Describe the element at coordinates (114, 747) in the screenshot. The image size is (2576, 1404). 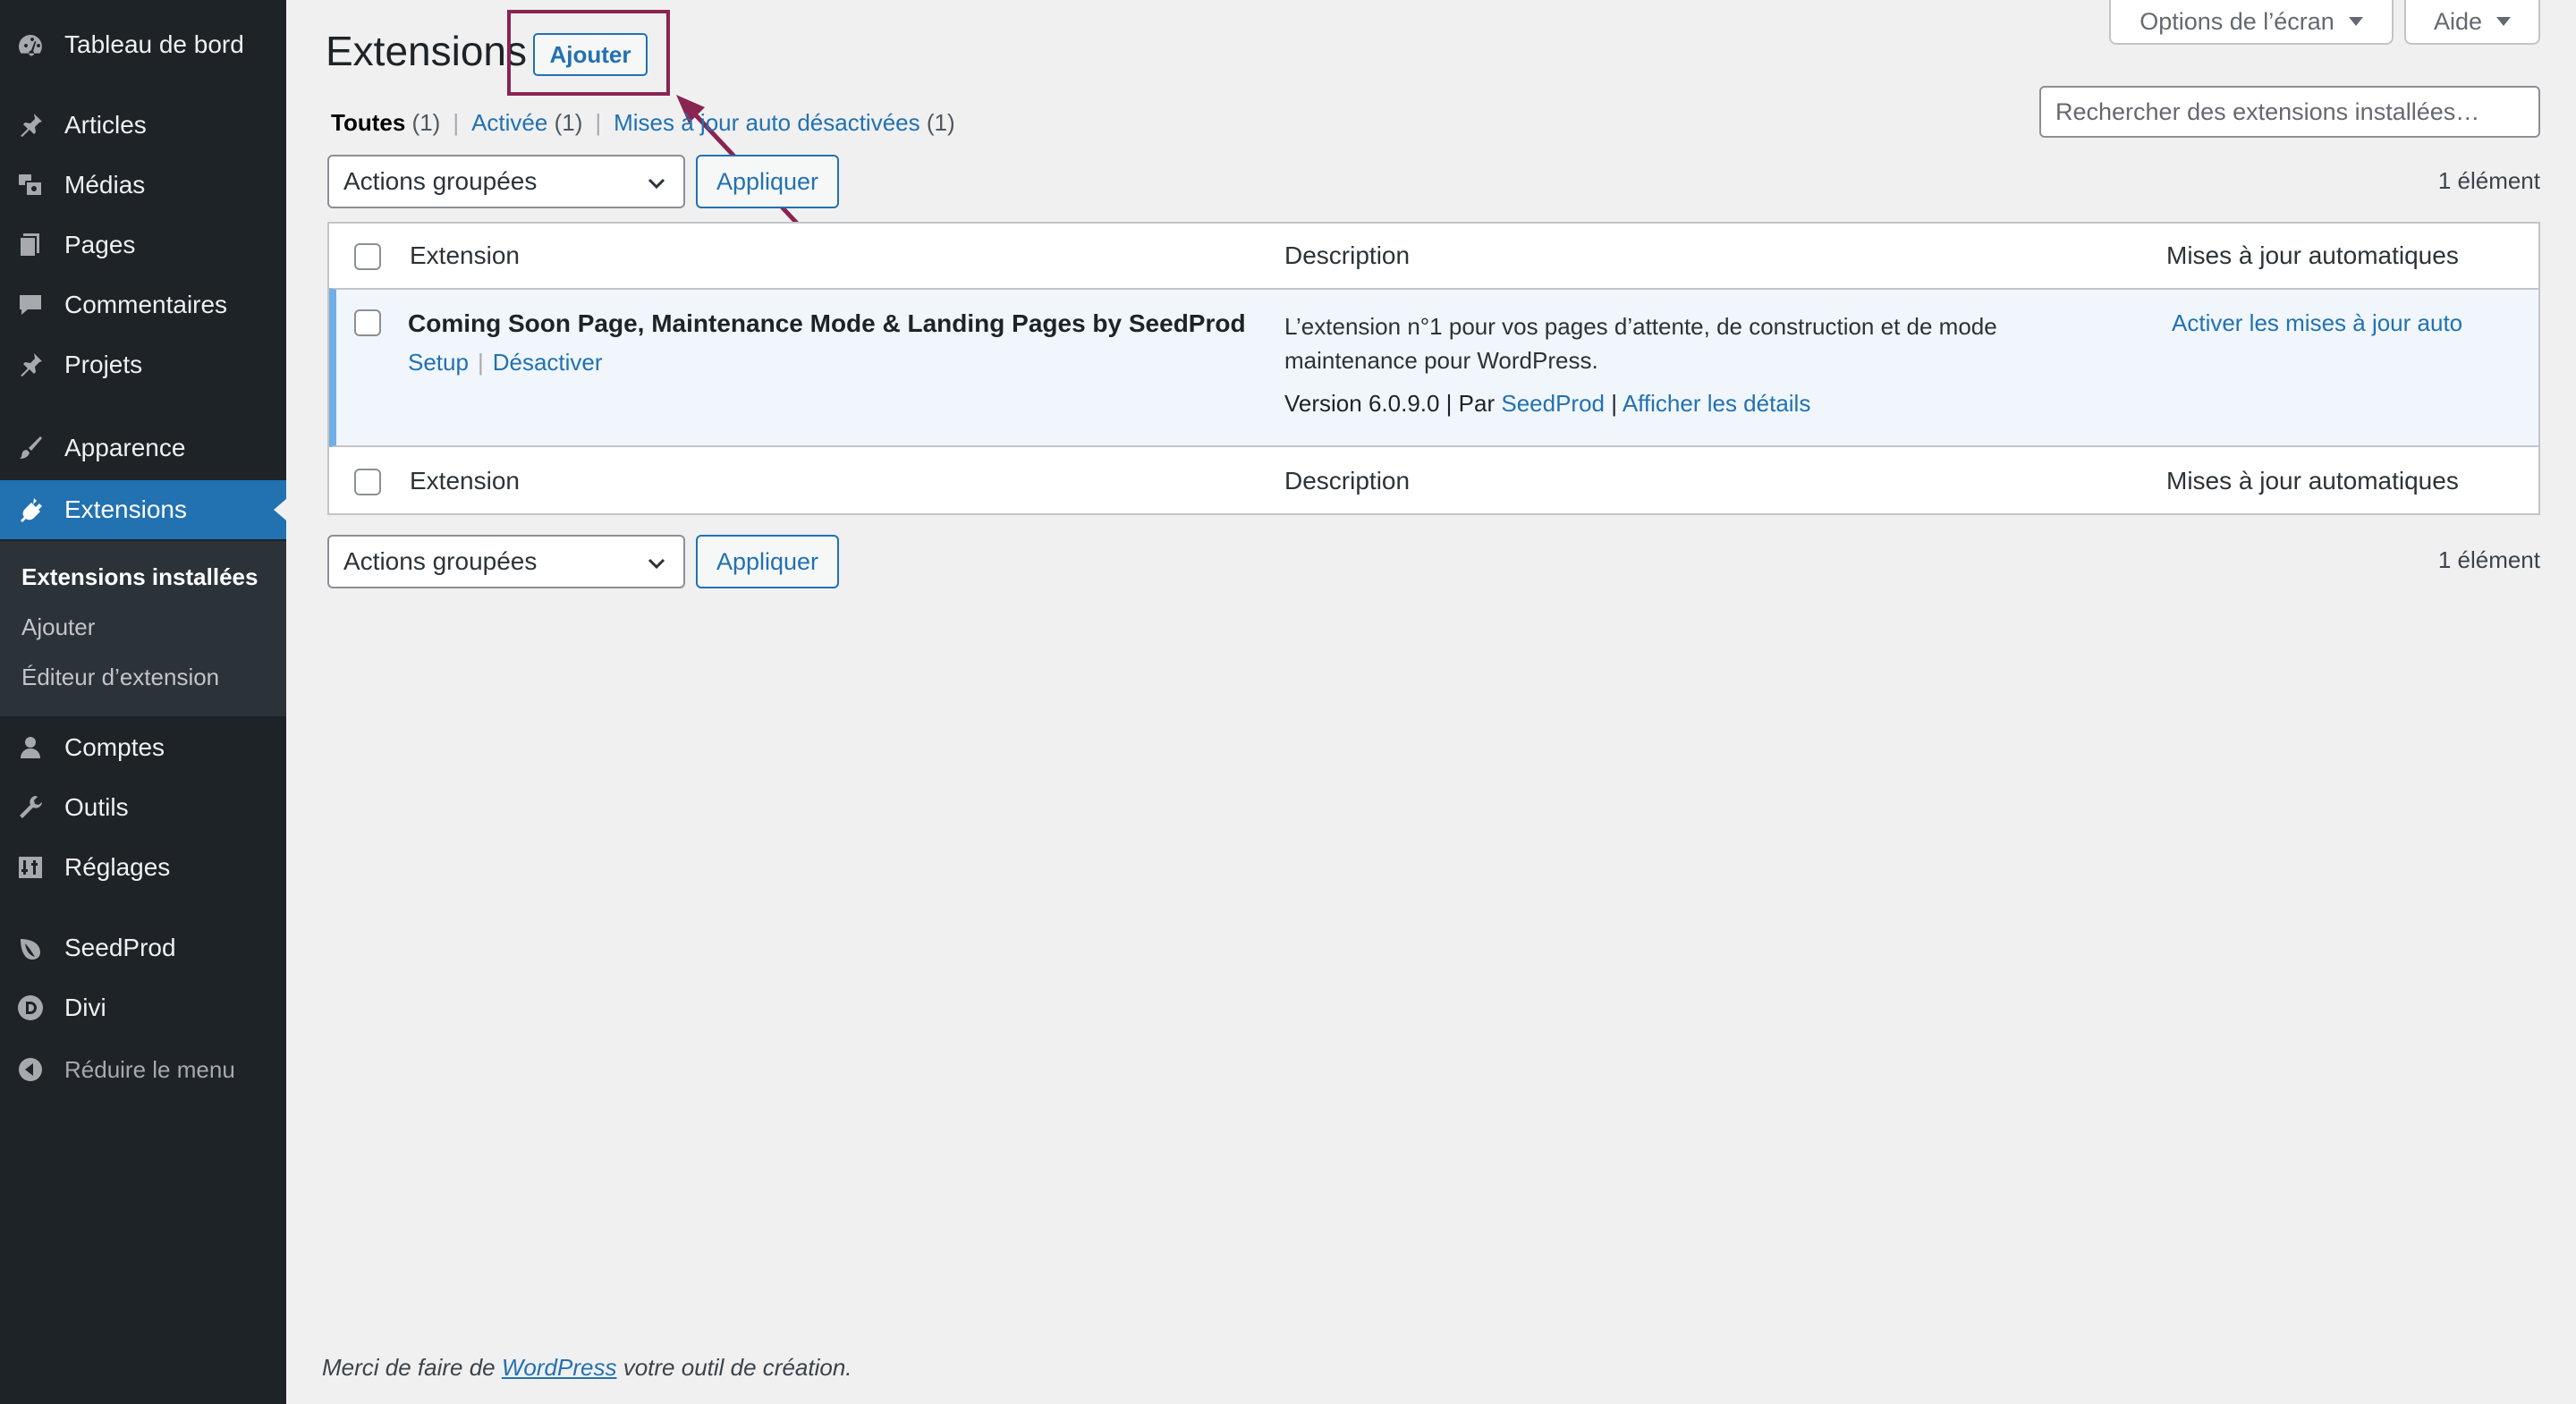
I see `menu-label: Comptes` at that location.